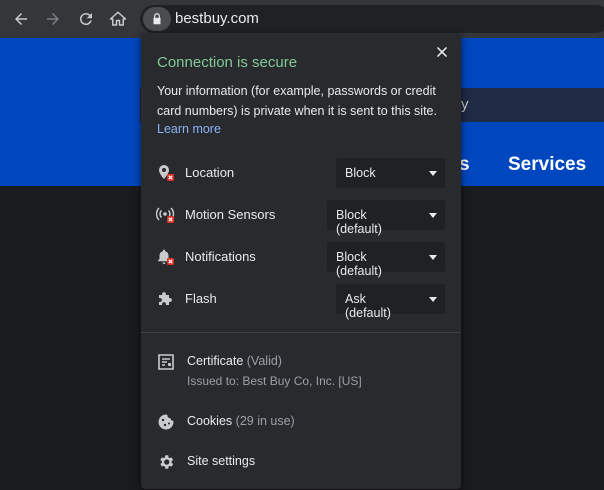 This screenshot has width=604, height=490. What do you see at coordinates (189, 129) in the screenshot?
I see `learn-more-link: Learn more` at bounding box center [189, 129].